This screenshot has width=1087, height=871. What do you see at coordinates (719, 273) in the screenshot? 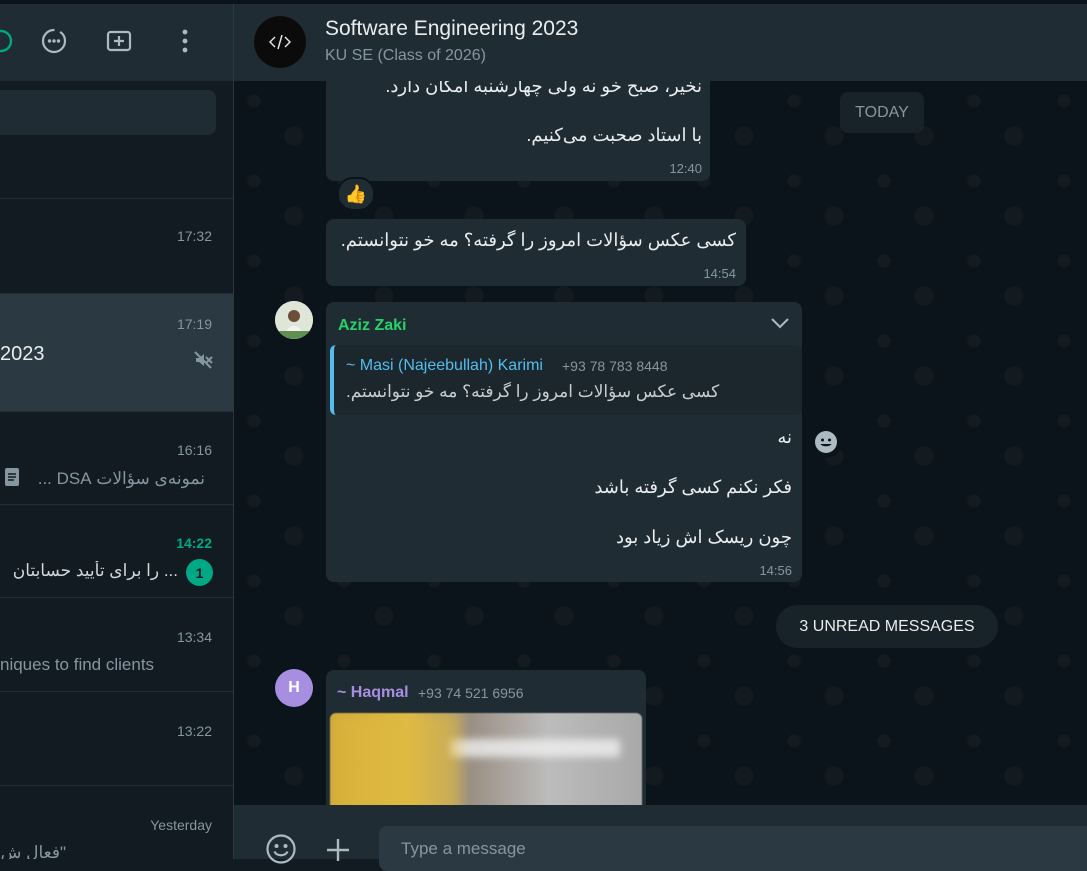
I see `message-time: 14:54` at bounding box center [719, 273].